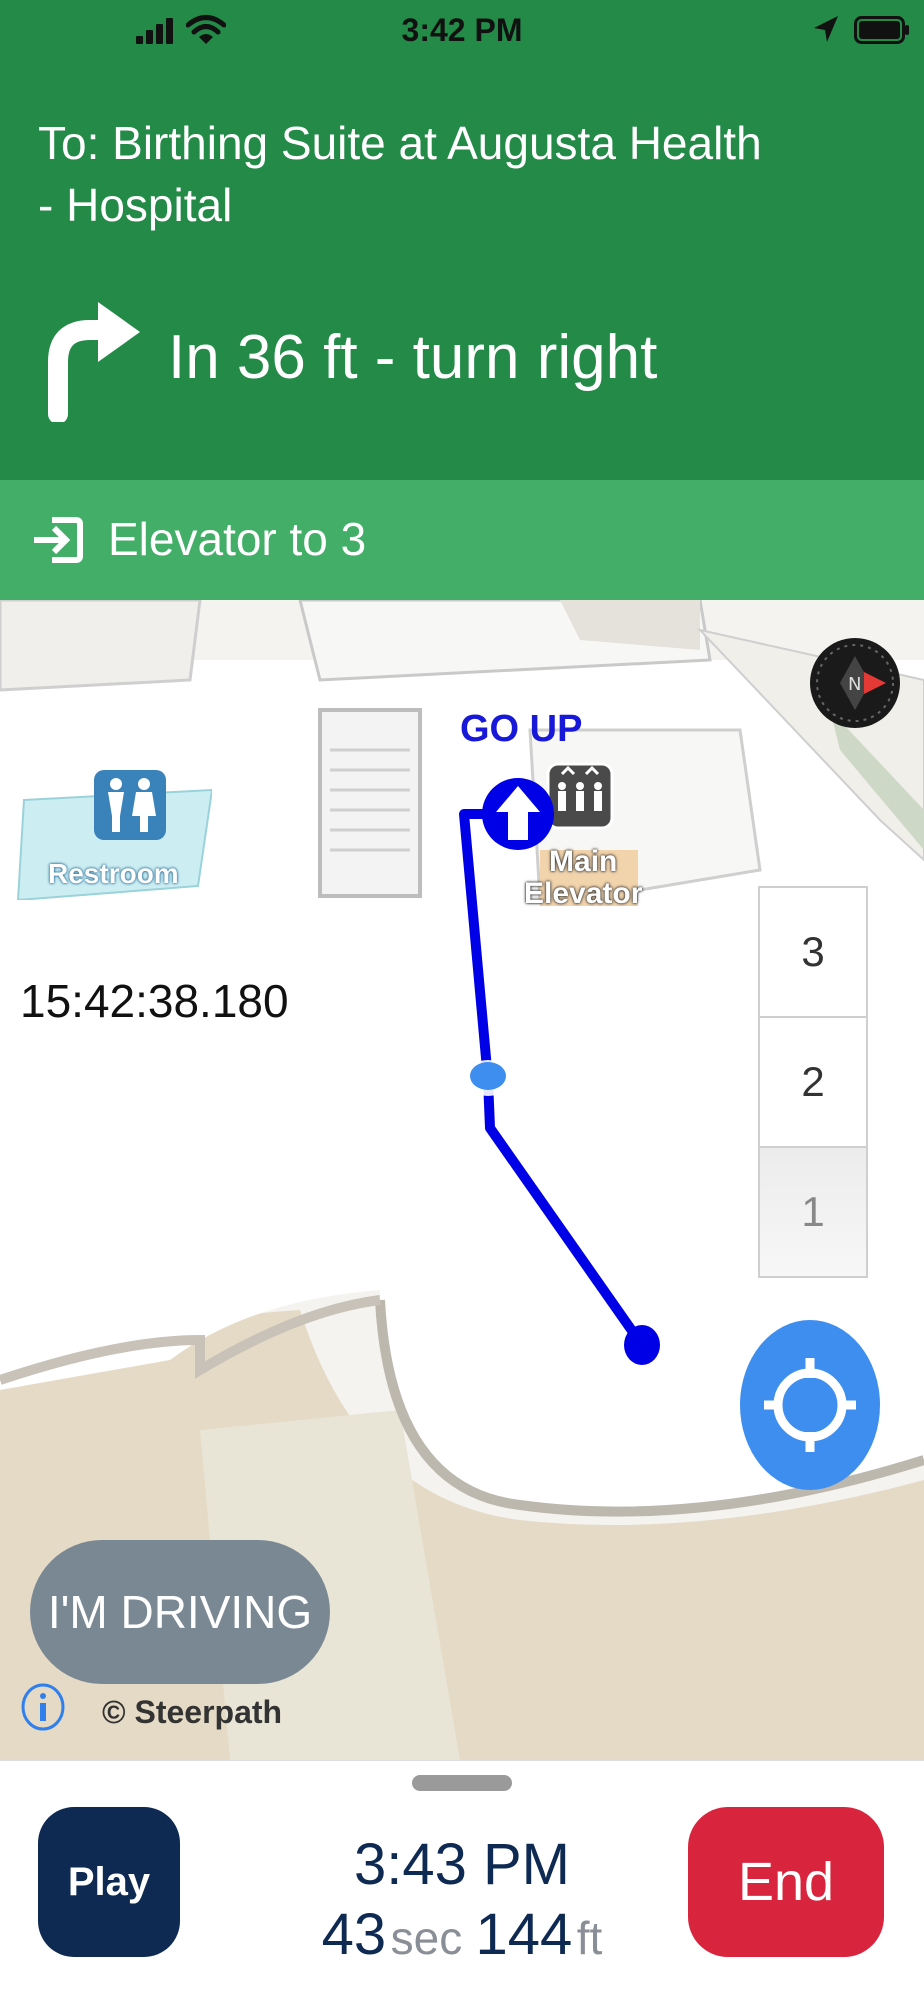  I want to click on floor-button-1: 1, so click(813, 1212).